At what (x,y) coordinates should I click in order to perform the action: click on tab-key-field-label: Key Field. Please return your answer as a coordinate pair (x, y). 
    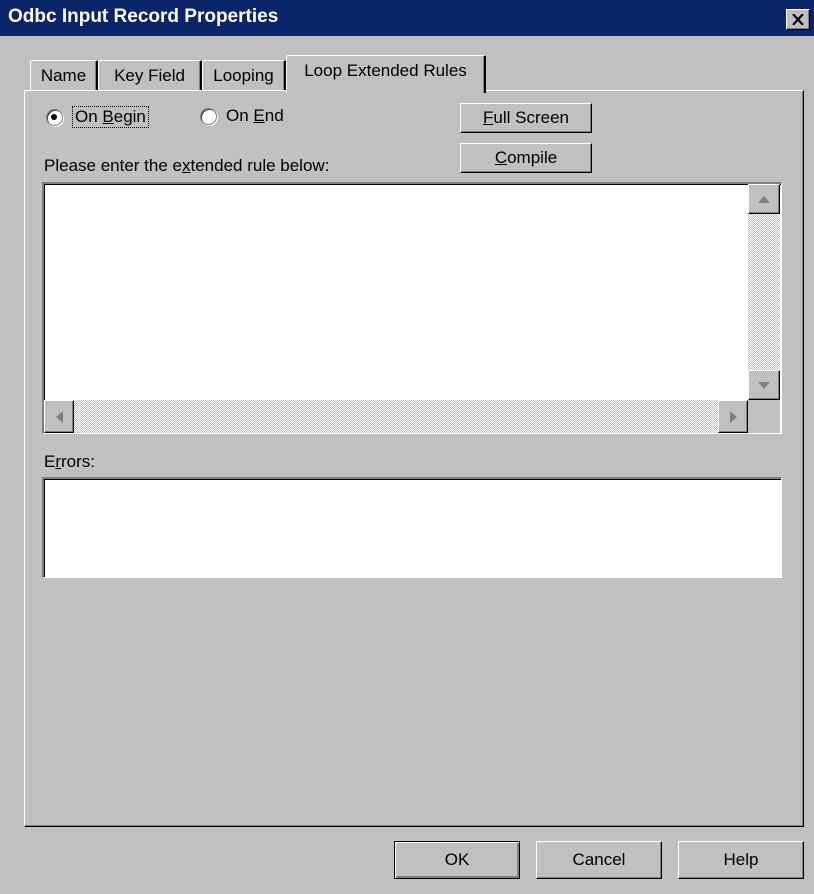
    Looking at the image, I should click on (149, 75).